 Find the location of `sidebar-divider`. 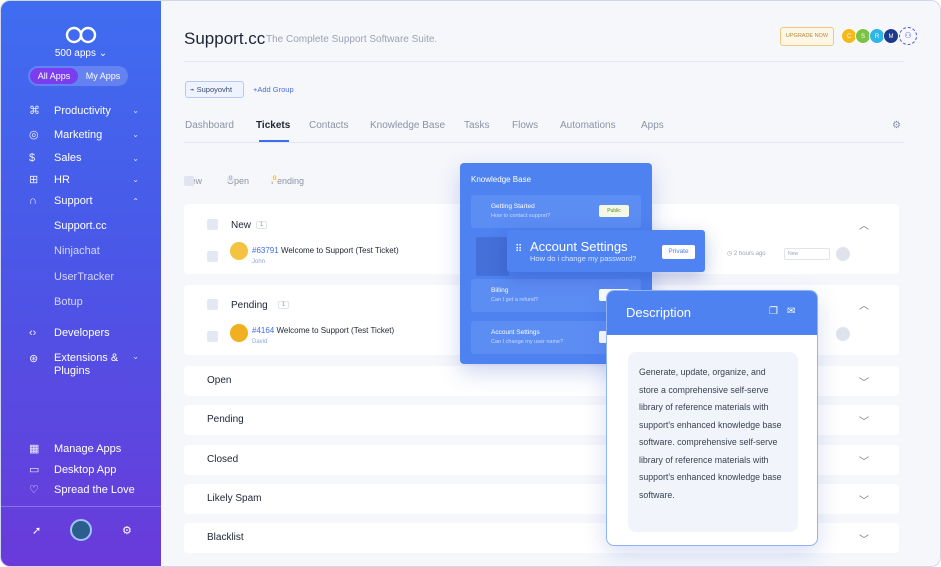

sidebar-divider is located at coordinates (81, 506).